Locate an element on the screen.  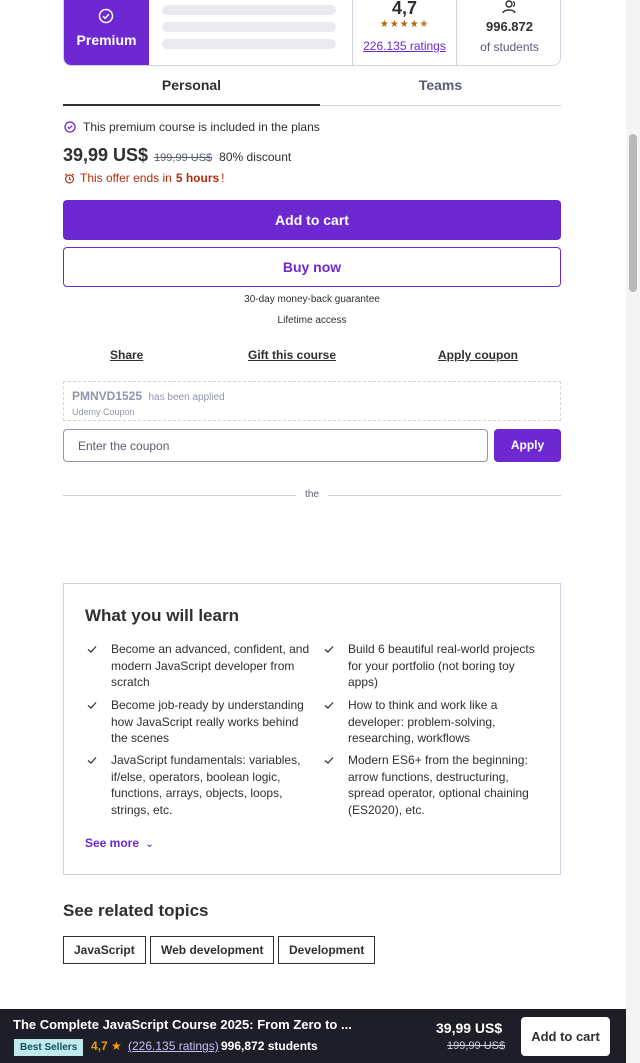
learn-item-line: functions, arrays, objects, loops, is located at coordinates (197, 793).